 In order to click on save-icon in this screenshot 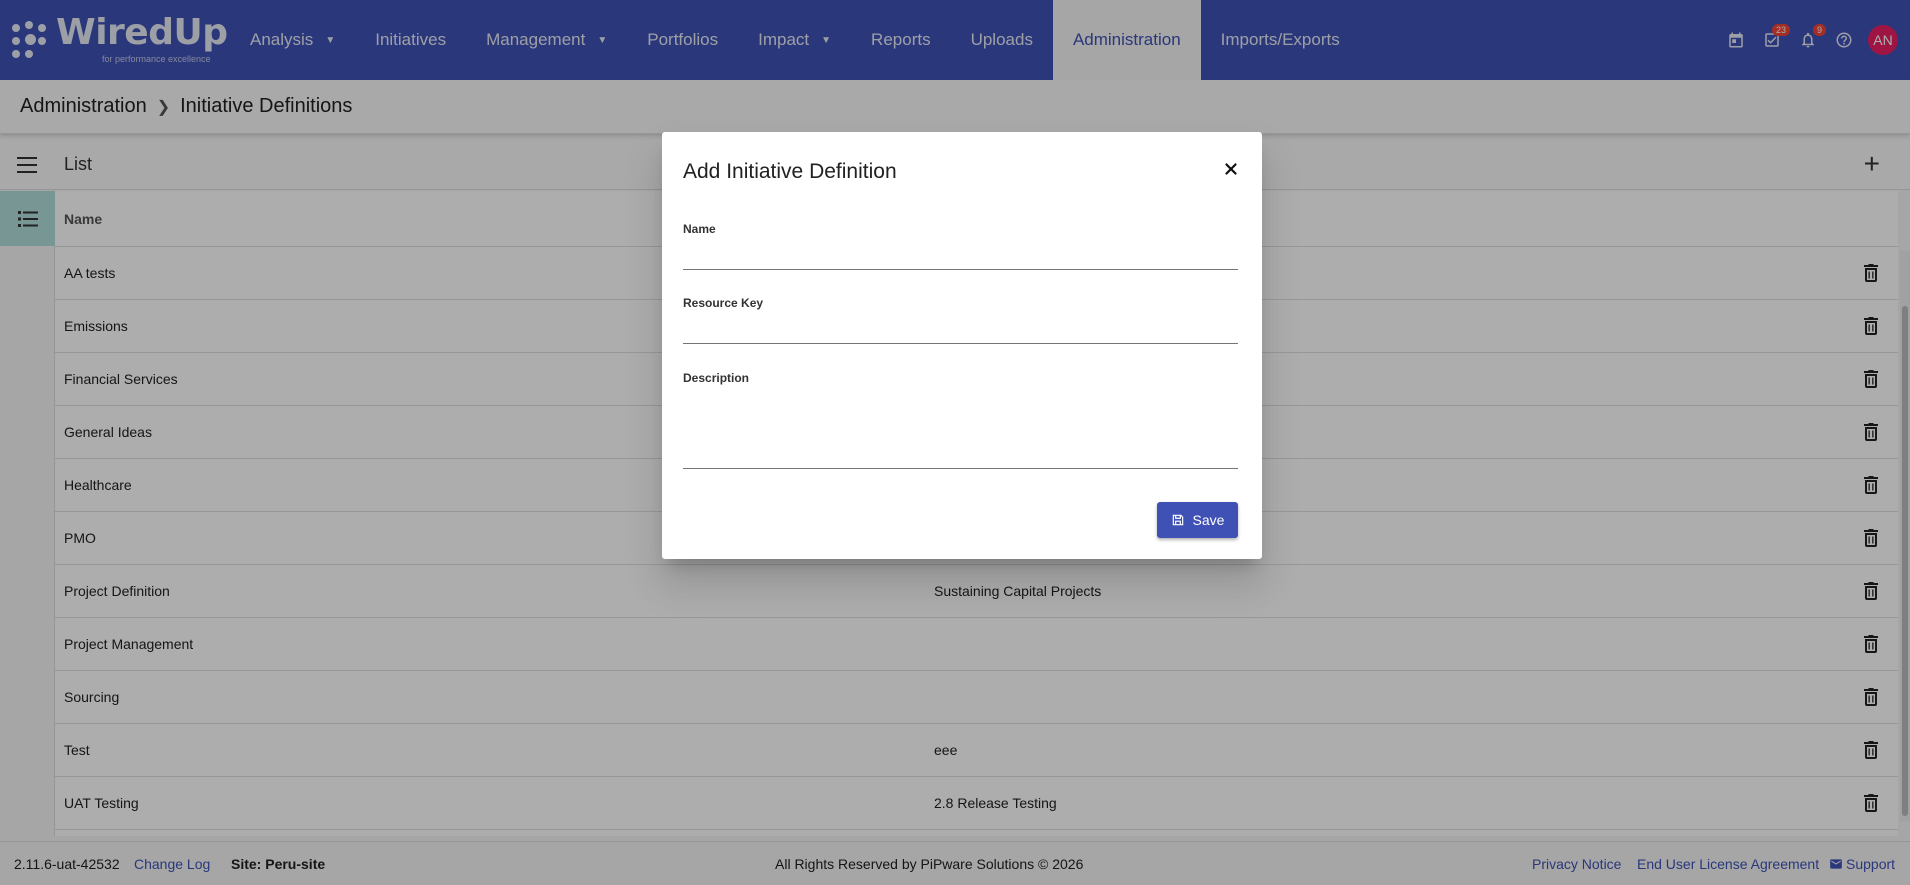, I will do `click(1177, 520)`.